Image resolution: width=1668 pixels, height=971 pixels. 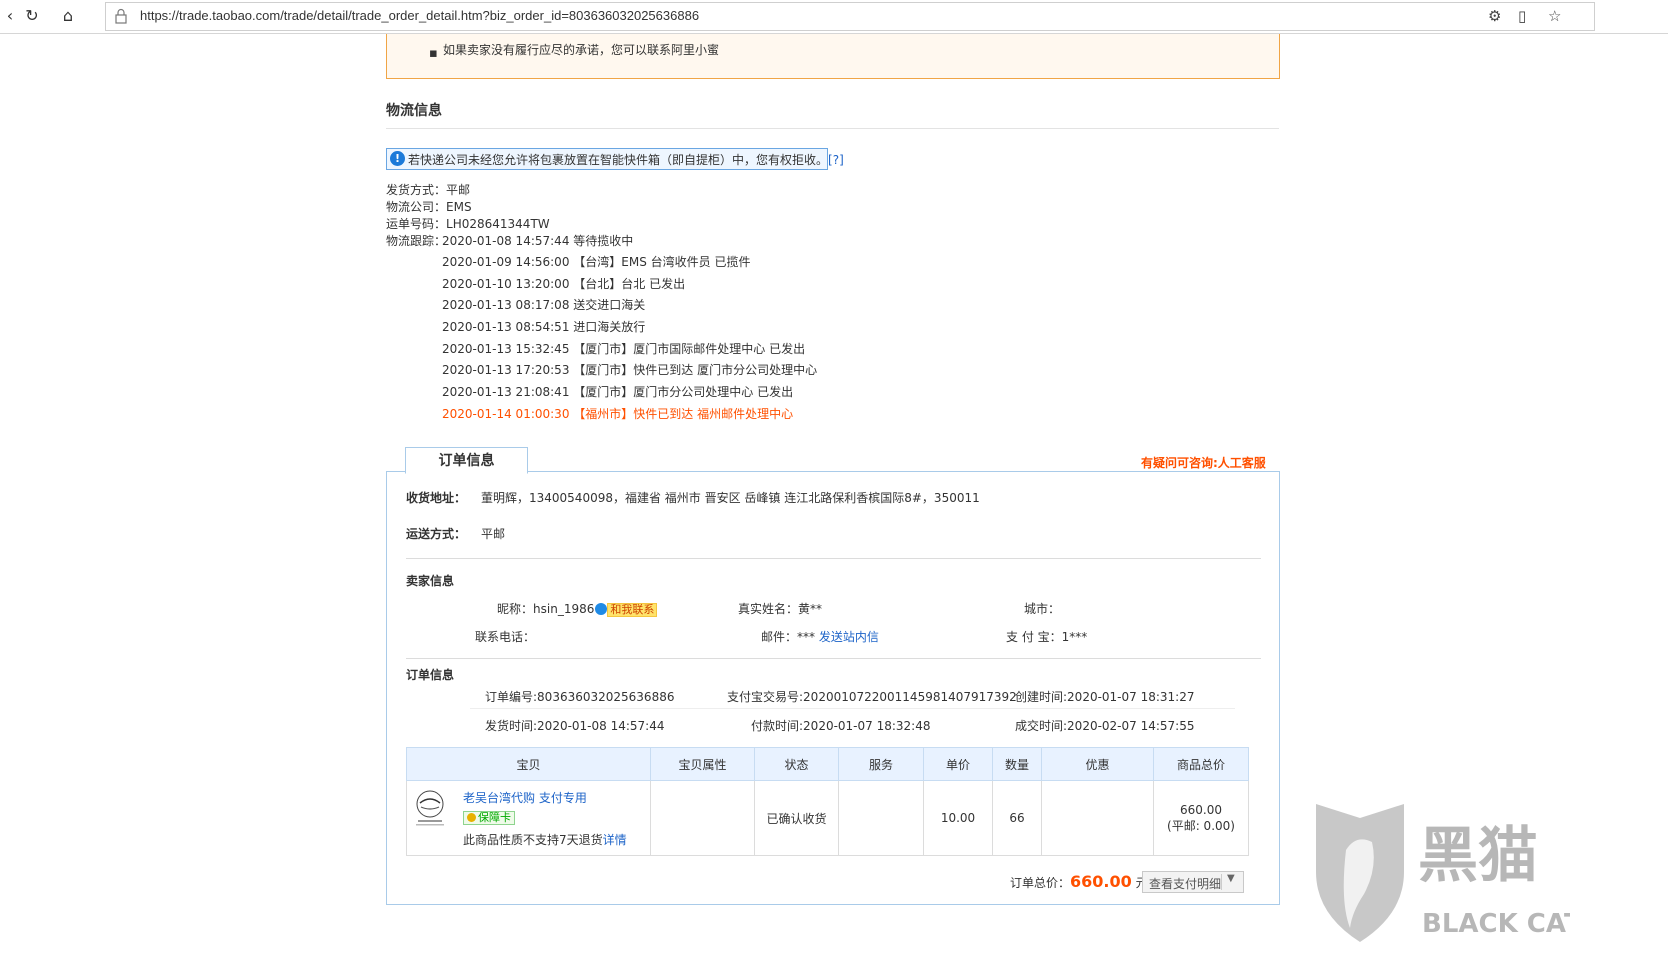 What do you see at coordinates (581, 50) in the screenshot?
I see `notice-text: 如果卖家没有履行应尽的承诺，您可以联系阿里小蜜` at bounding box center [581, 50].